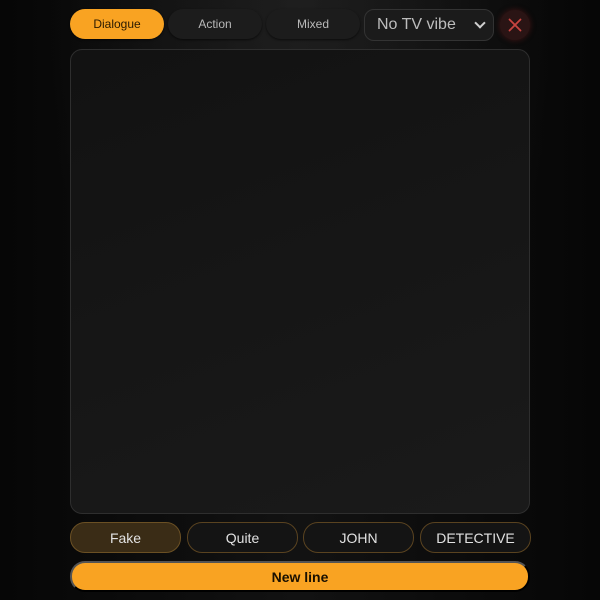  I want to click on chip-john: JOHN, so click(358, 537).